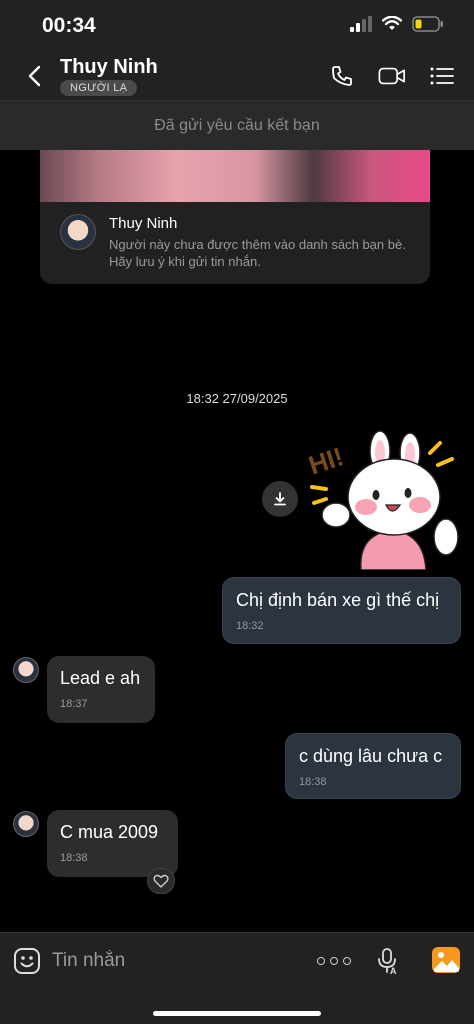 The image size is (474, 1024). Describe the element at coordinates (172, 961) in the screenshot. I see `message-input` at that location.